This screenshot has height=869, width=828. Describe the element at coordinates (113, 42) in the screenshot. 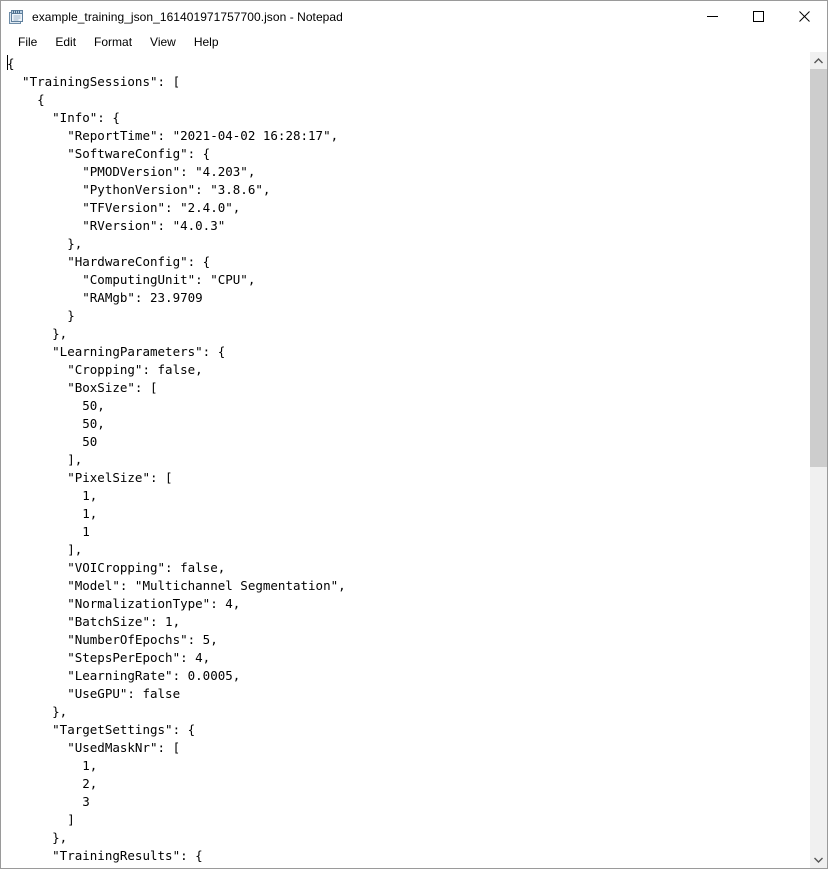

I see `menu-item-format: Format` at that location.